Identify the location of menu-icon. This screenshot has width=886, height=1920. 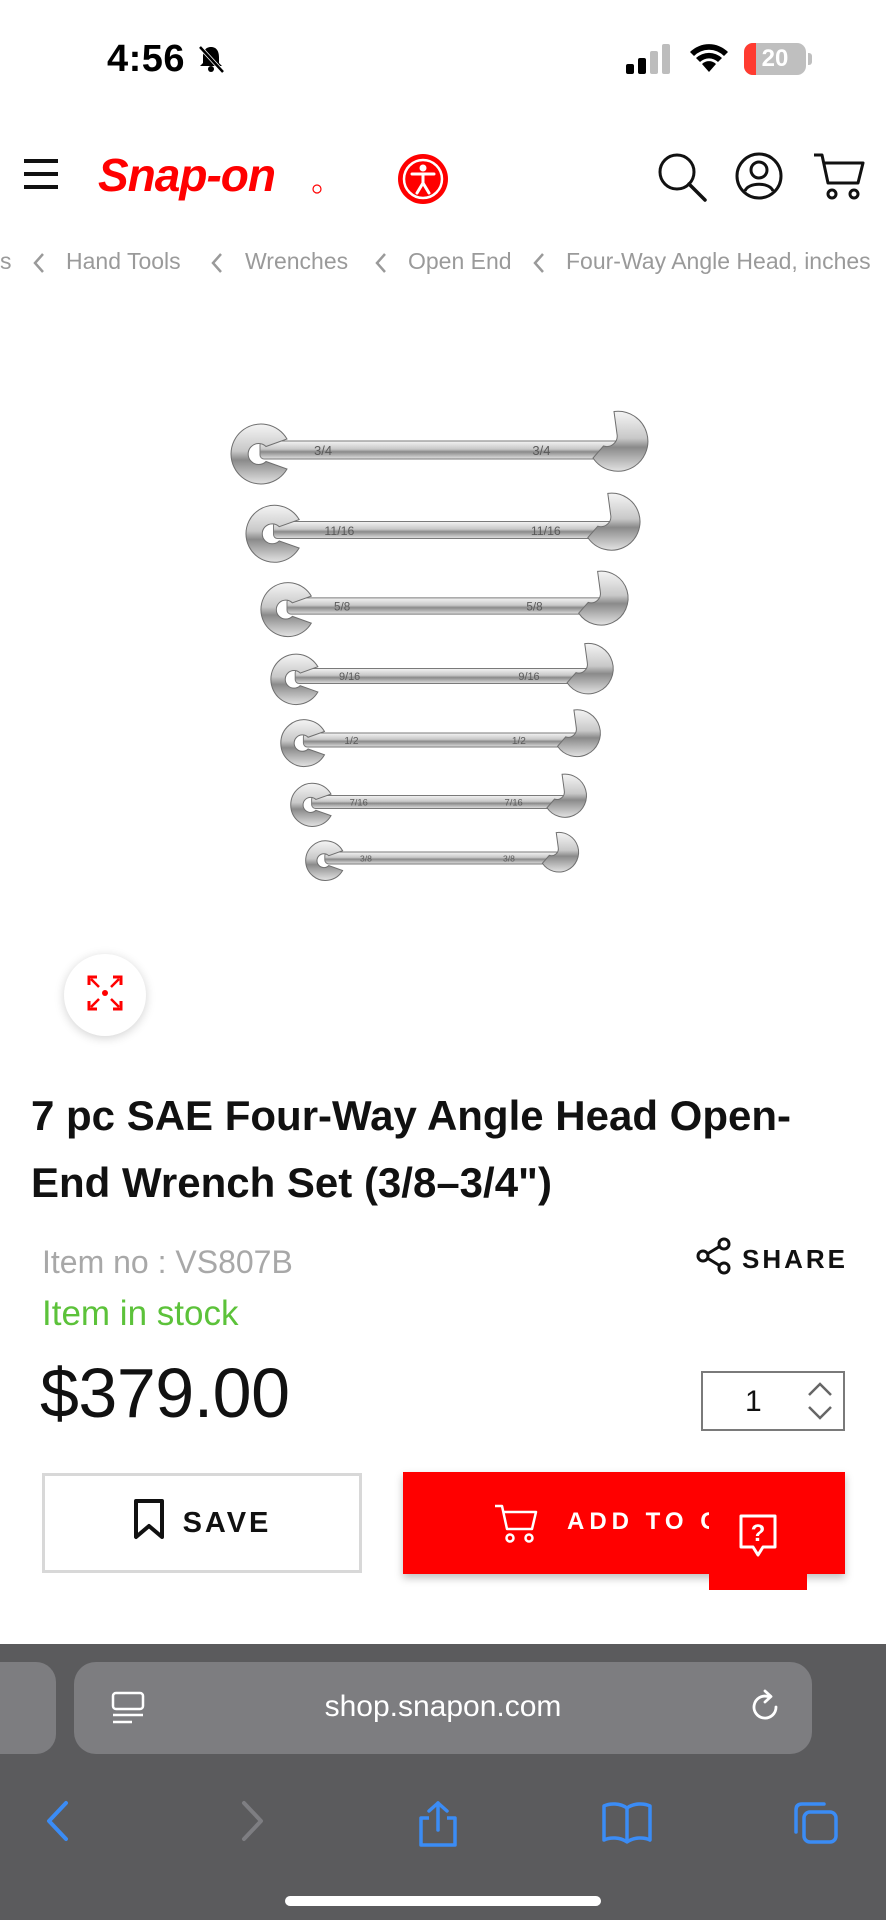
(42, 176).